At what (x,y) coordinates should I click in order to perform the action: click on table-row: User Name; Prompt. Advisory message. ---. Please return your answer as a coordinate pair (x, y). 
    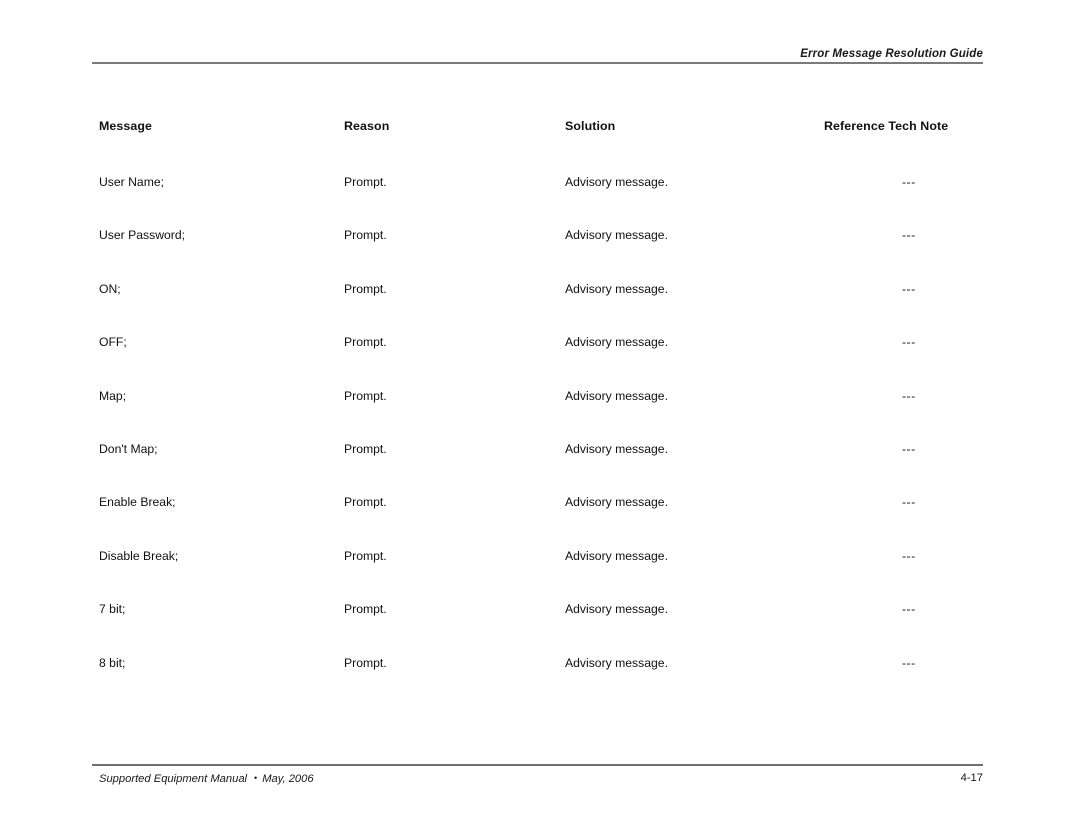
    Looking at the image, I should click on (537, 200).